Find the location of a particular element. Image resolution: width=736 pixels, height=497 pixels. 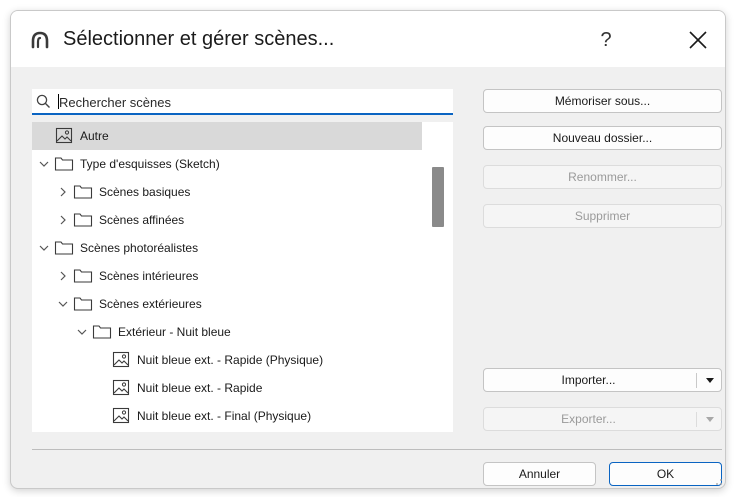

close-icon is located at coordinates (698, 40).